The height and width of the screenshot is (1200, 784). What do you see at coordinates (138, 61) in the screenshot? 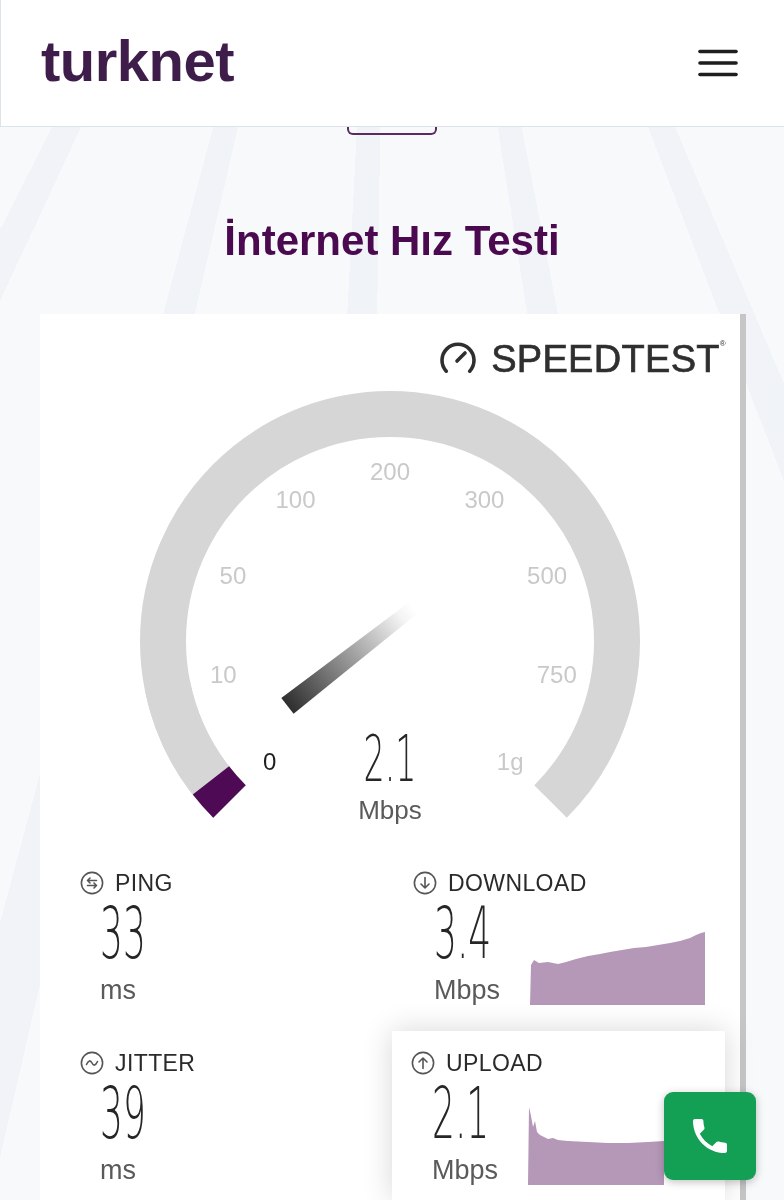
I see `logo: turknet` at bounding box center [138, 61].